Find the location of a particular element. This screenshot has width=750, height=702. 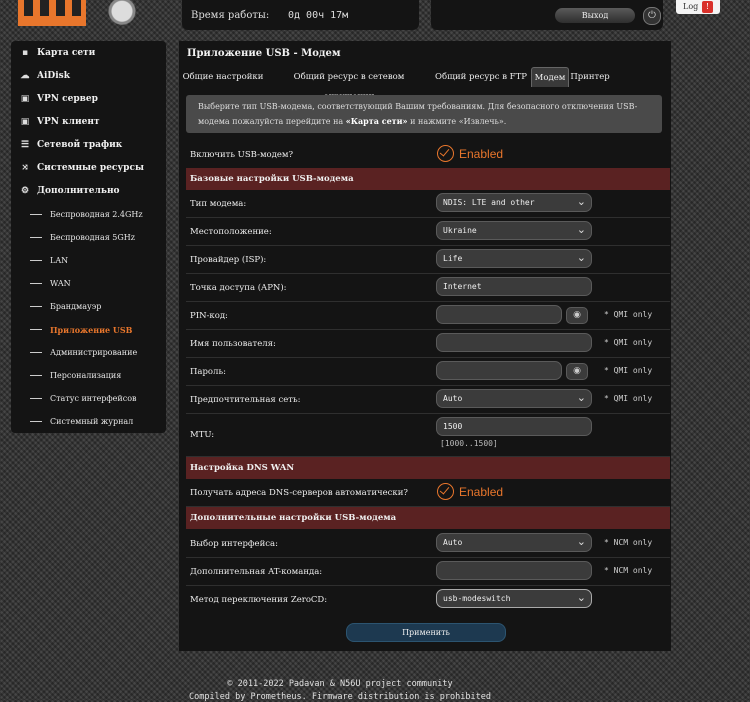

sidebar-subitem-firewall: Брандмауэр is located at coordinates (88, 307).